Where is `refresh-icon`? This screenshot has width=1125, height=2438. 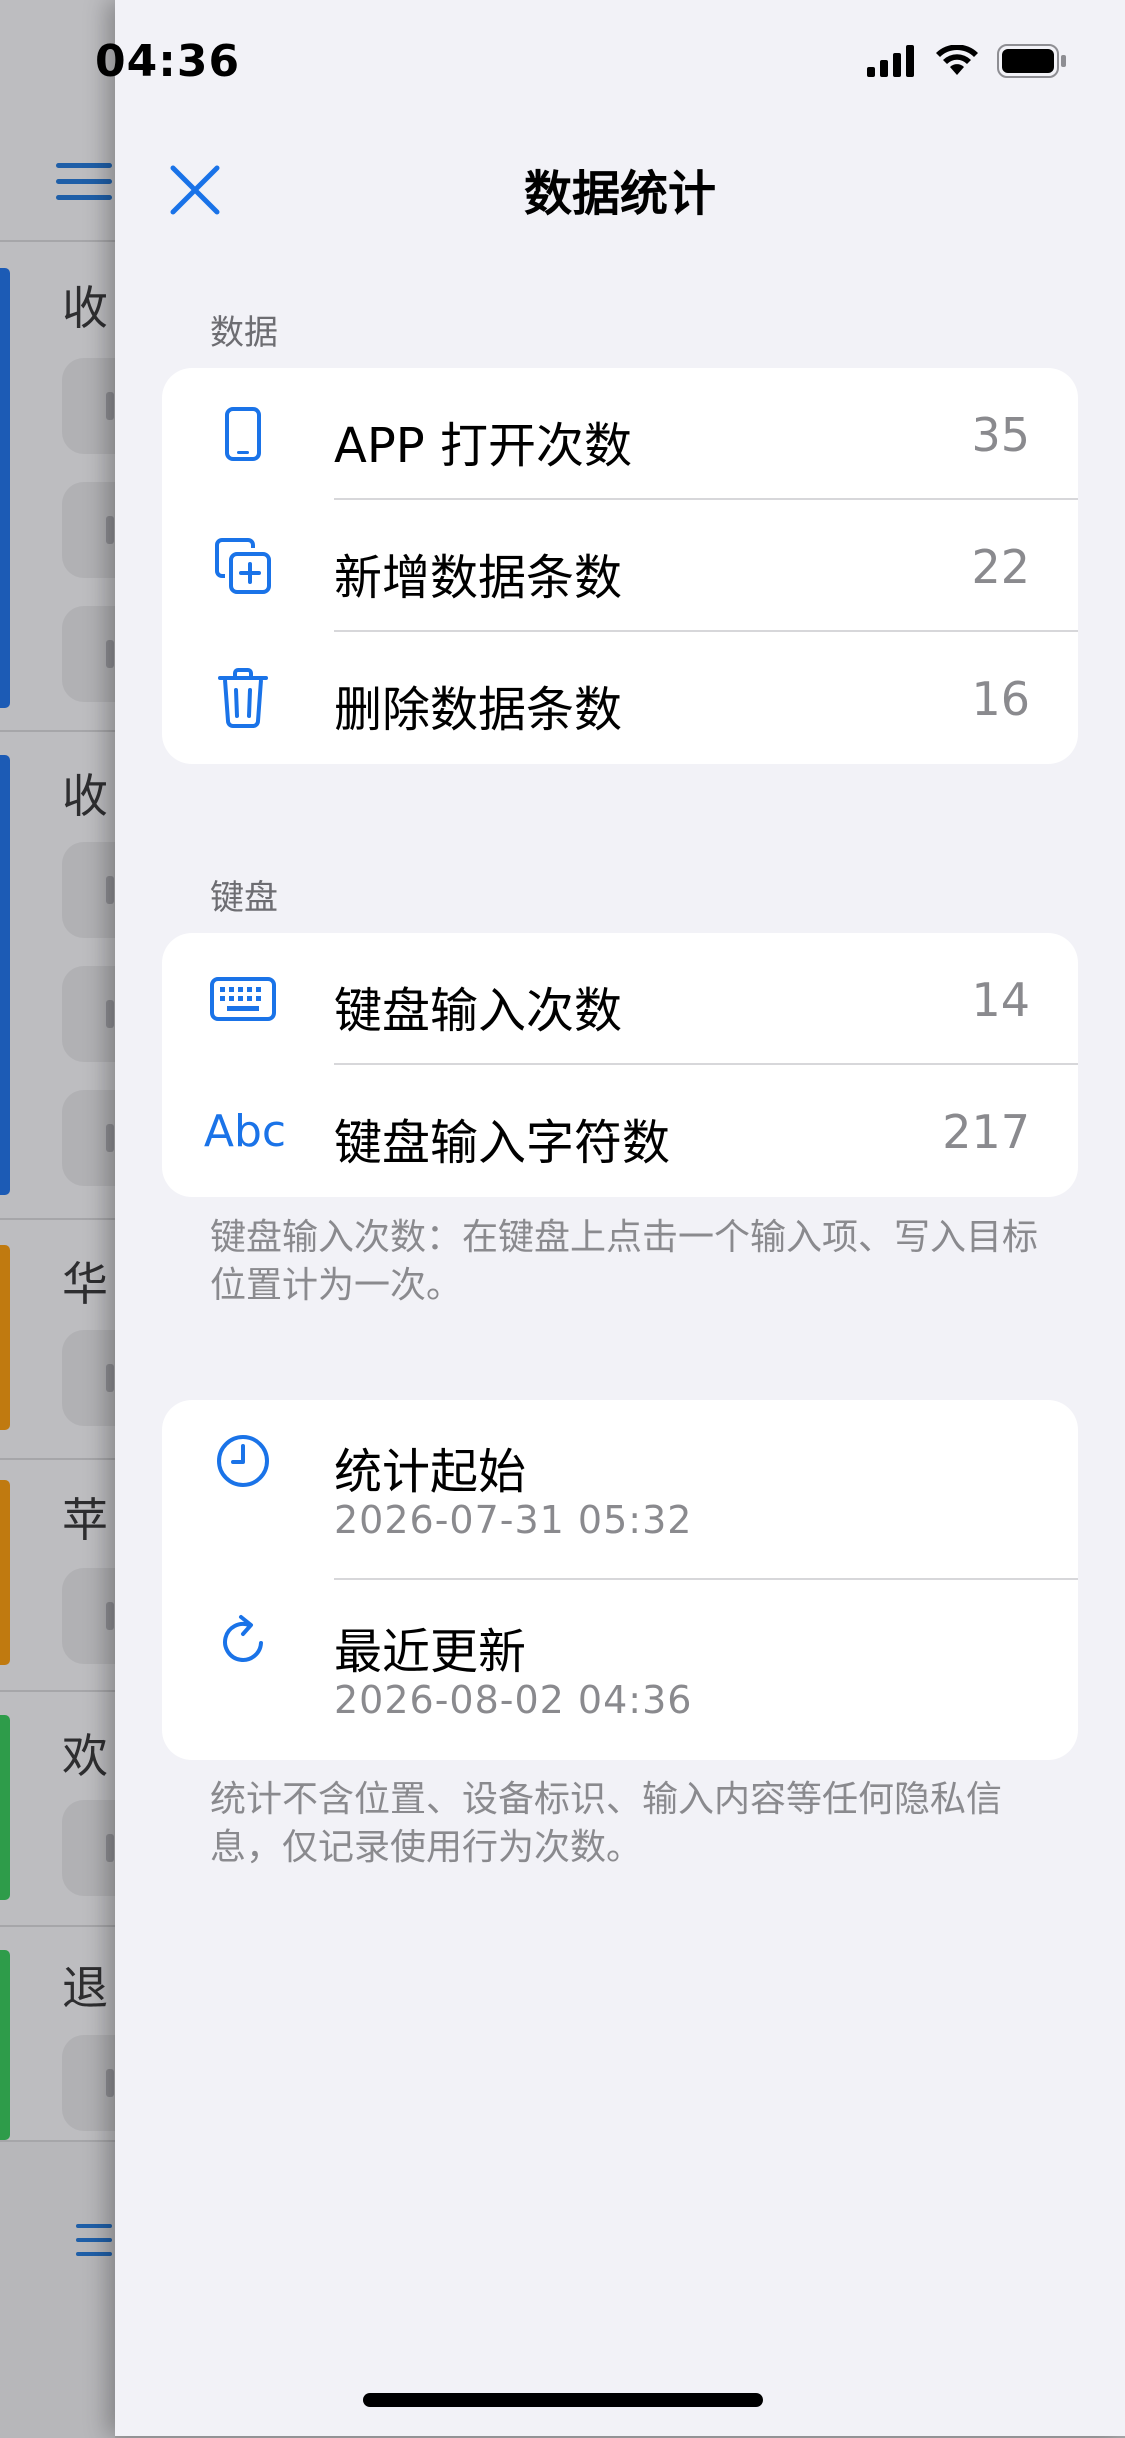 refresh-icon is located at coordinates (243, 1641).